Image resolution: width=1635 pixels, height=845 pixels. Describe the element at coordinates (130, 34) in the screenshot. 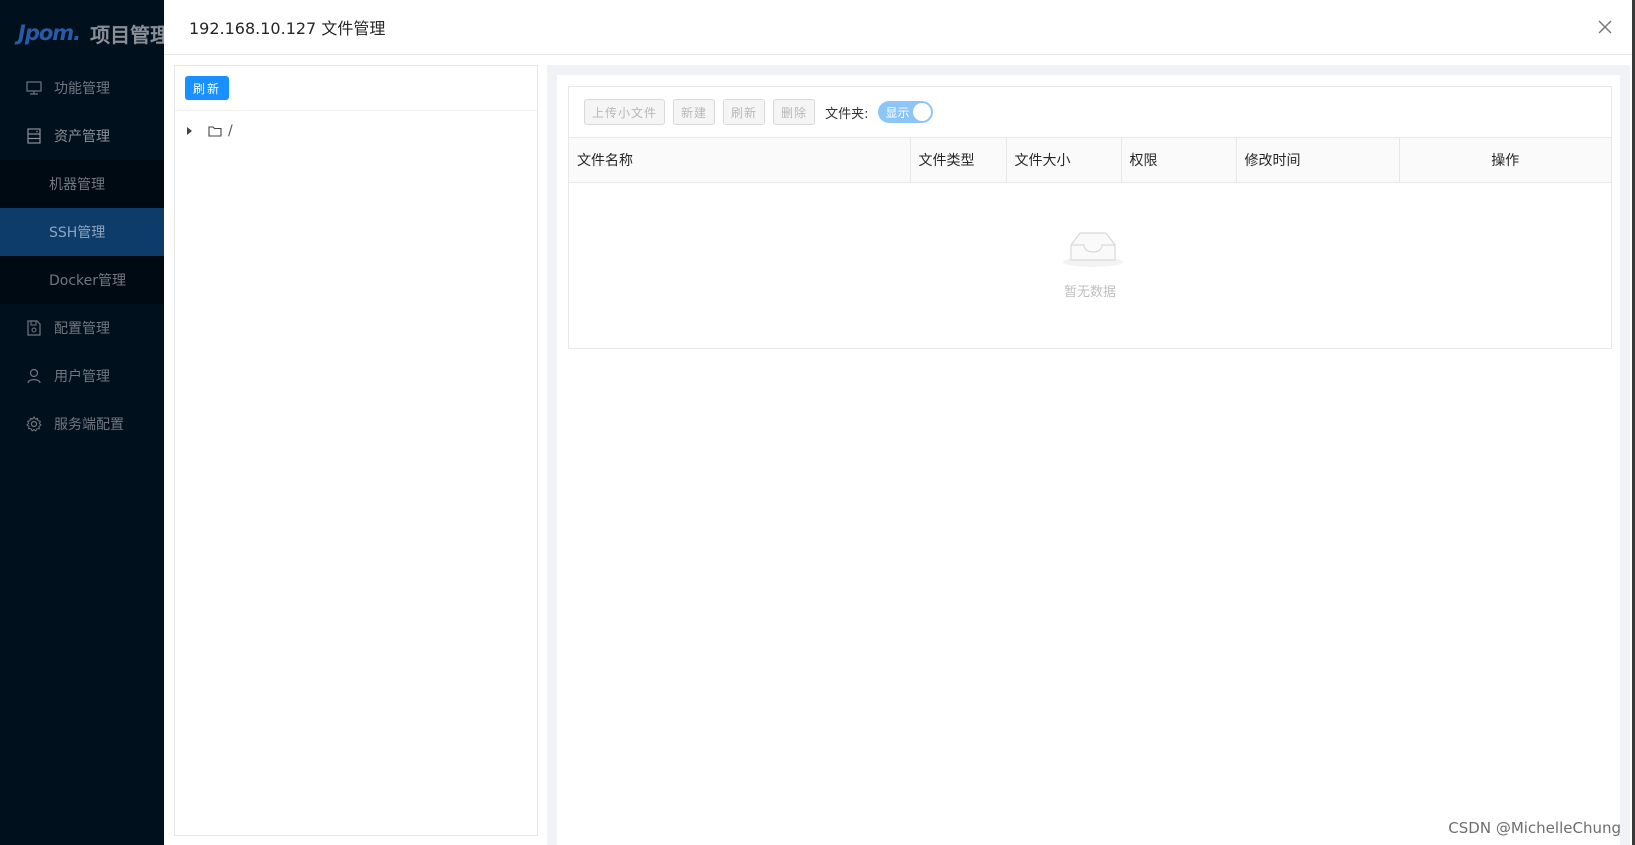

I see `logo-text: 项目管理` at that location.